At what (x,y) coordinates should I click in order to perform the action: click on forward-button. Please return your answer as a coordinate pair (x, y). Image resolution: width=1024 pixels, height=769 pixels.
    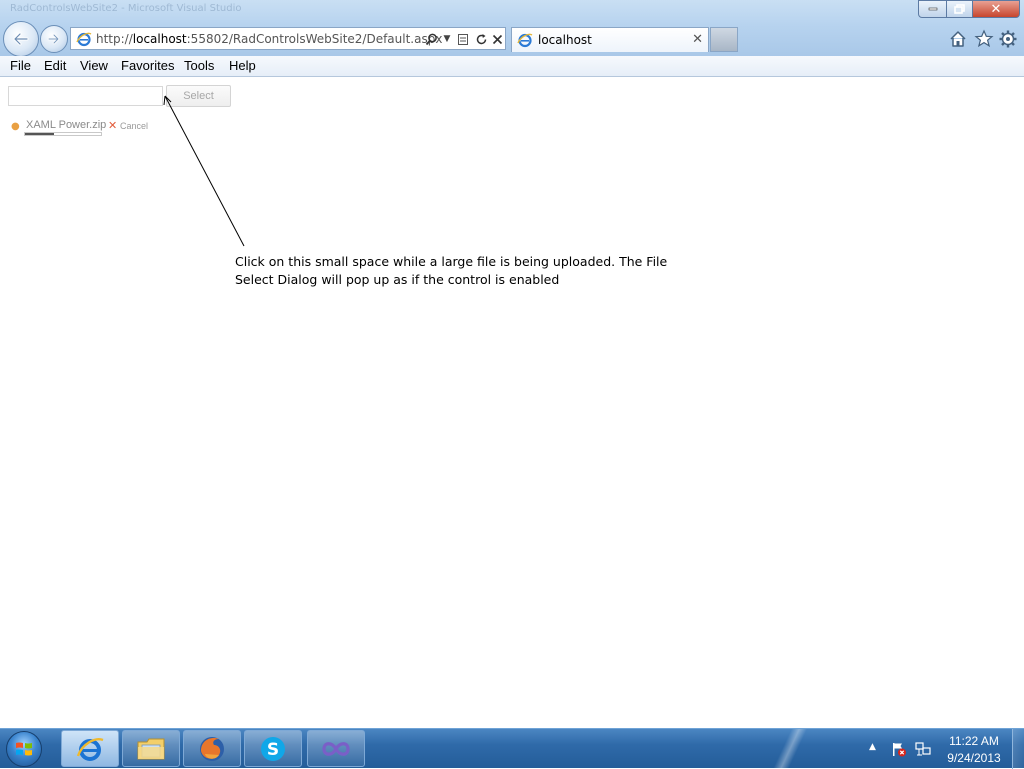
    Looking at the image, I should click on (54, 39).